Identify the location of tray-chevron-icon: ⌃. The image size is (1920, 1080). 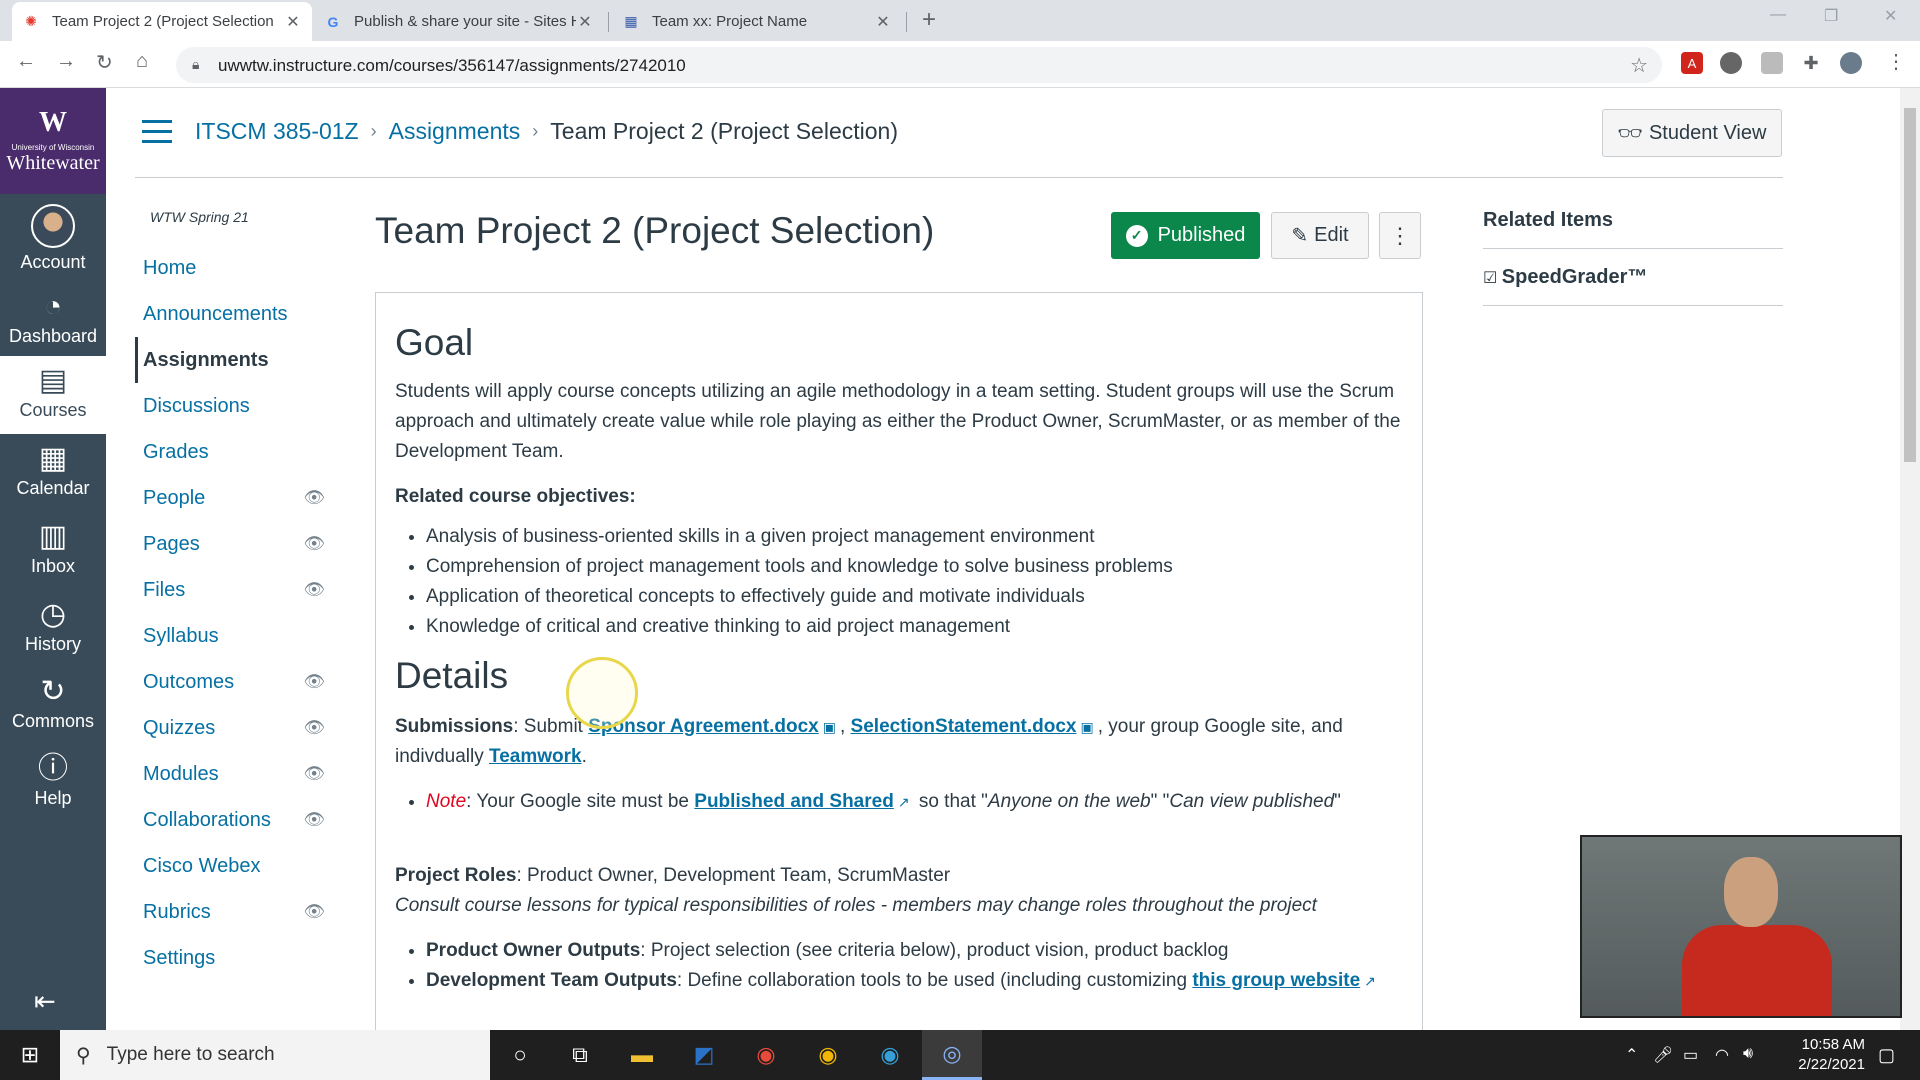
(1631, 1055).